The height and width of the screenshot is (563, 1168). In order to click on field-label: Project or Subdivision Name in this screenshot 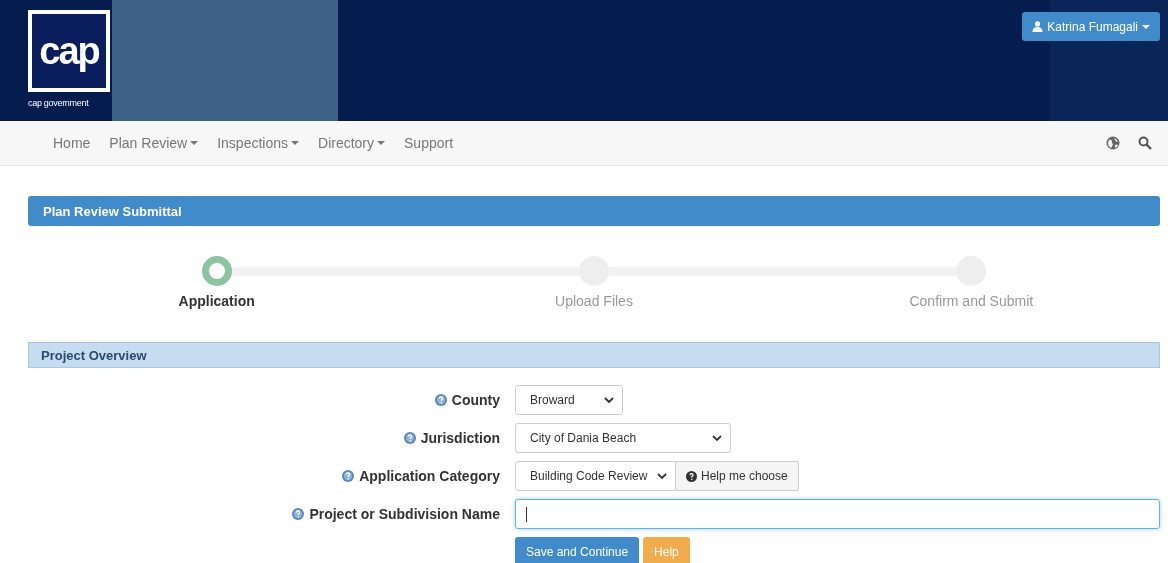, I will do `click(404, 514)`.